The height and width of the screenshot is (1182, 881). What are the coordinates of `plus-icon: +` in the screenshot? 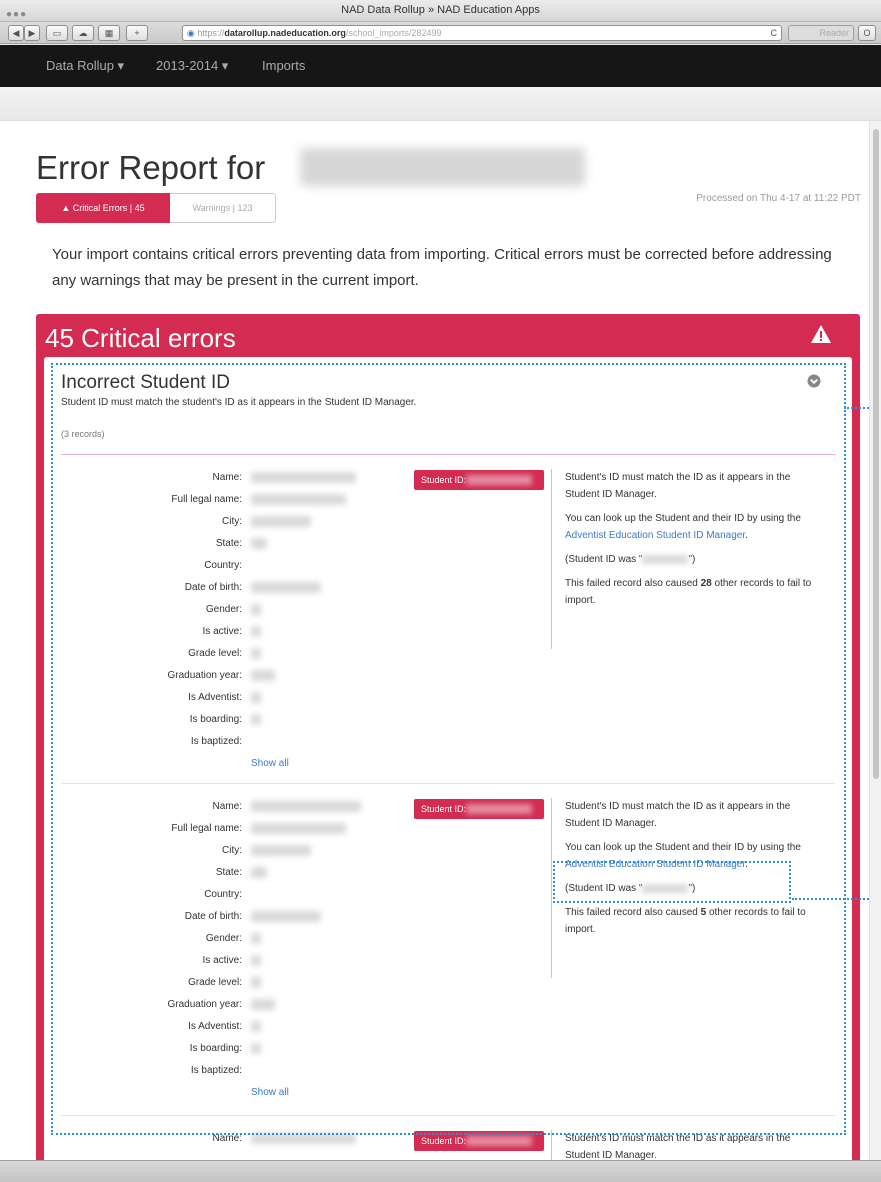 It's located at (137, 33).